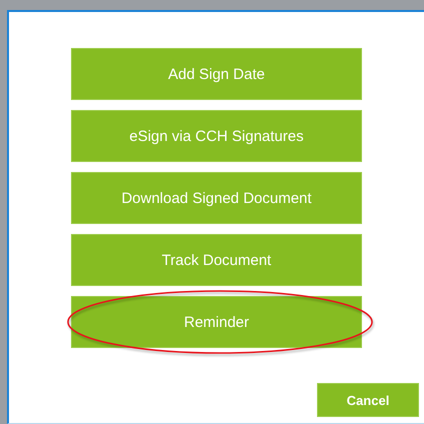 The image size is (424, 424). I want to click on action-button: Track Document, so click(216, 260).